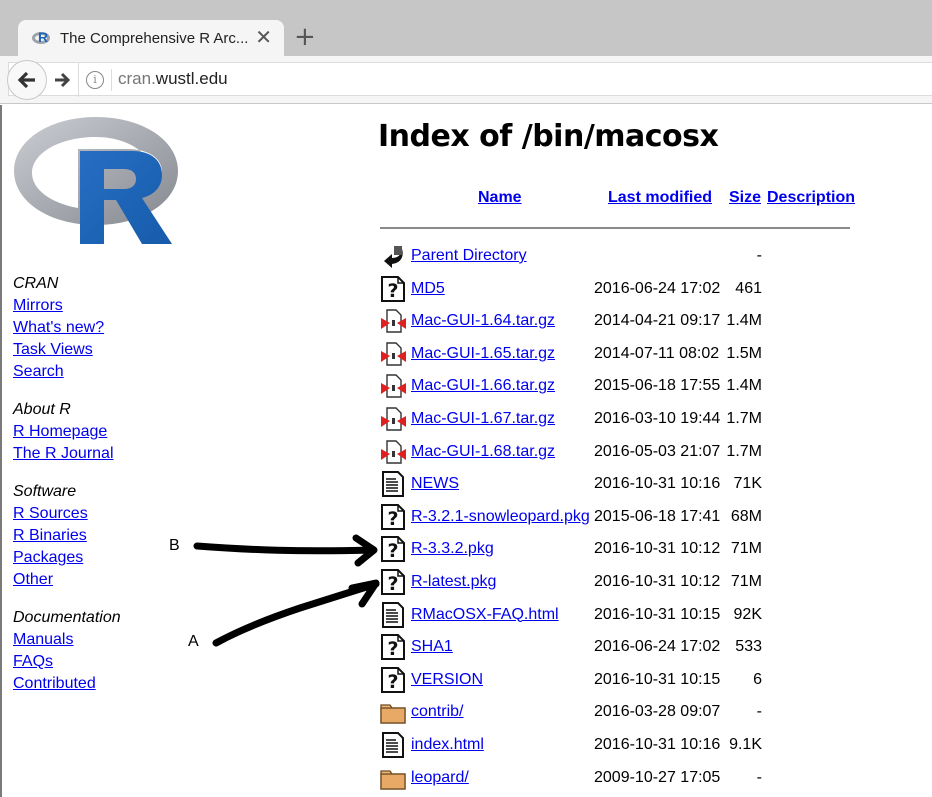 The image size is (932, 797). I want to click on sidebar-link-r-journal: The R Journal, so click(67, 454).